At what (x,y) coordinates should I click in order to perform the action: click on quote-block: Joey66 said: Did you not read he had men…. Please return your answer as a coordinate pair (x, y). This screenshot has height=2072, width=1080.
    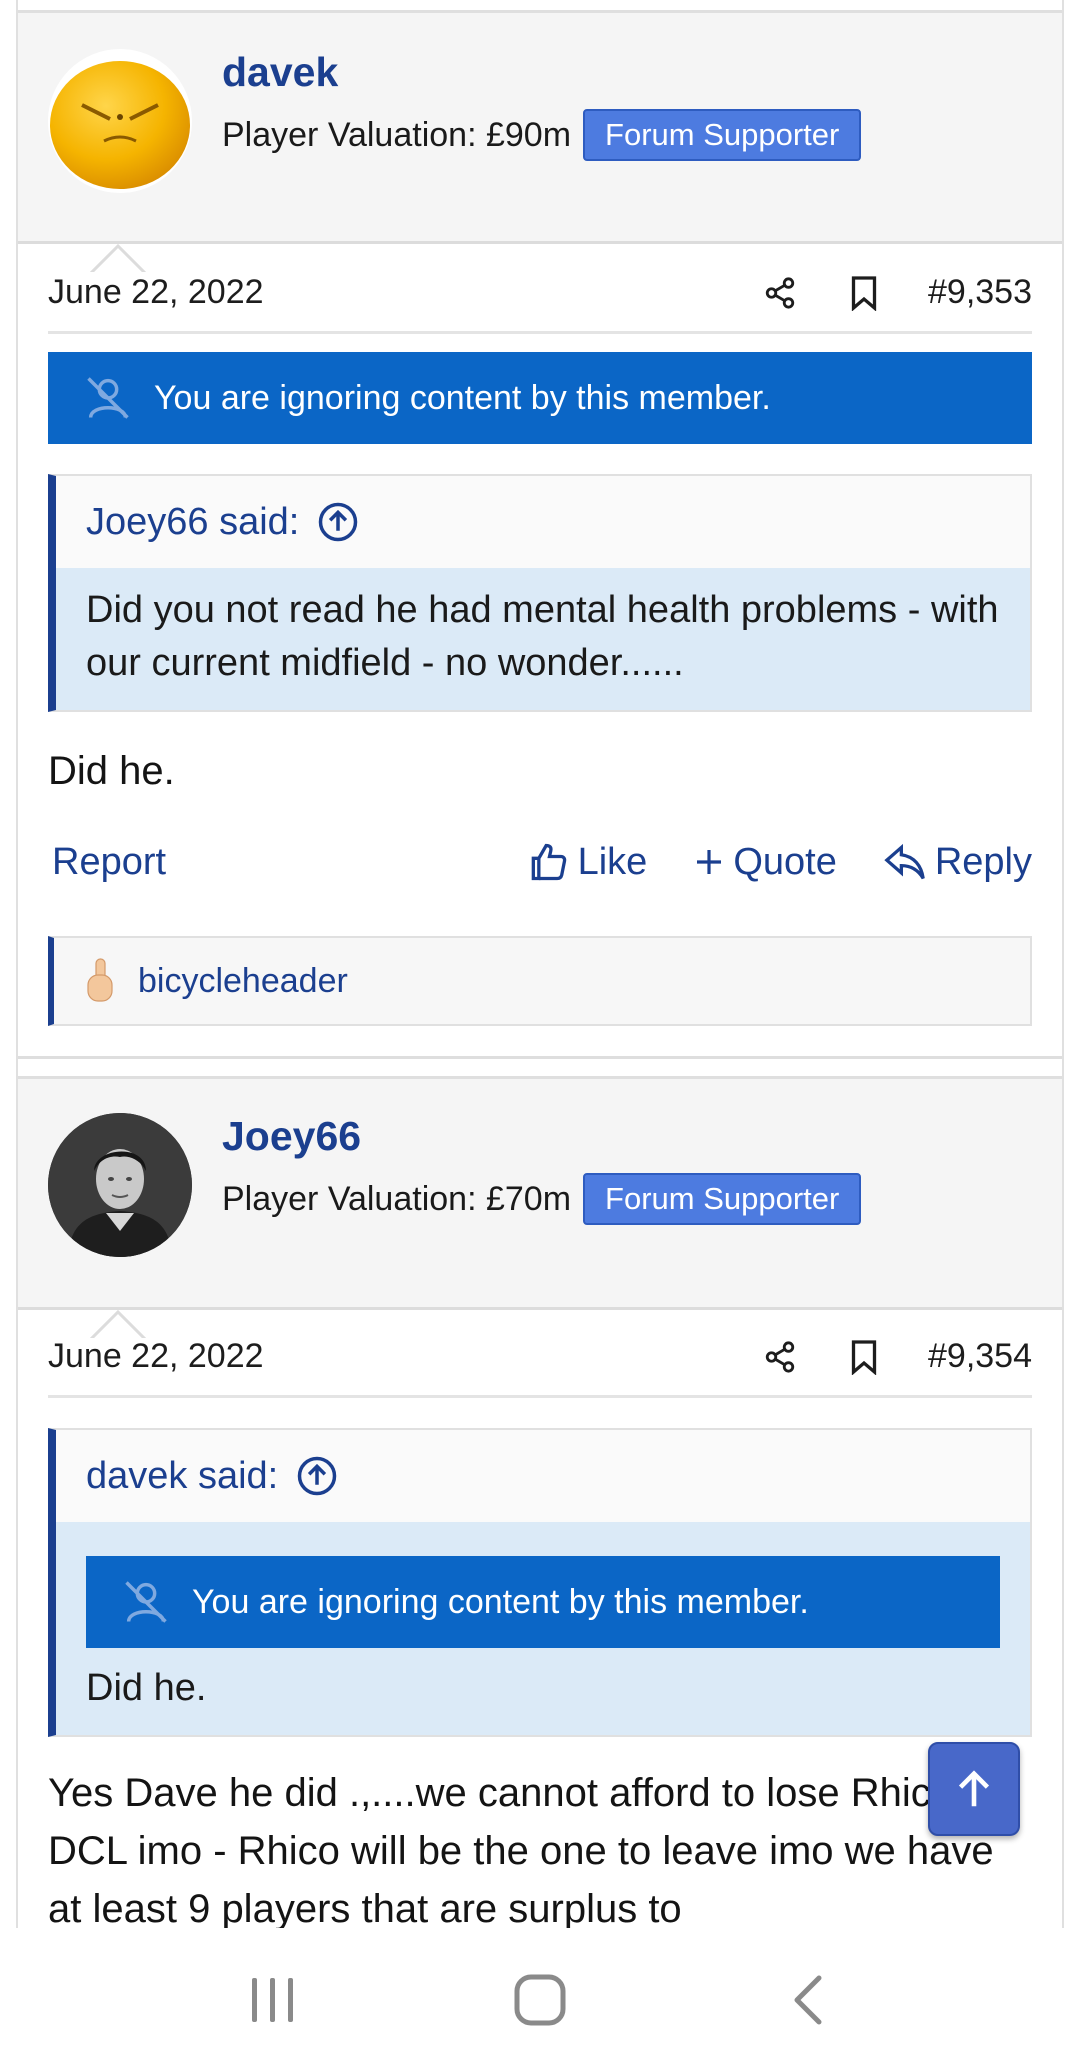
    Looking at the image, I should click on (540, 593).